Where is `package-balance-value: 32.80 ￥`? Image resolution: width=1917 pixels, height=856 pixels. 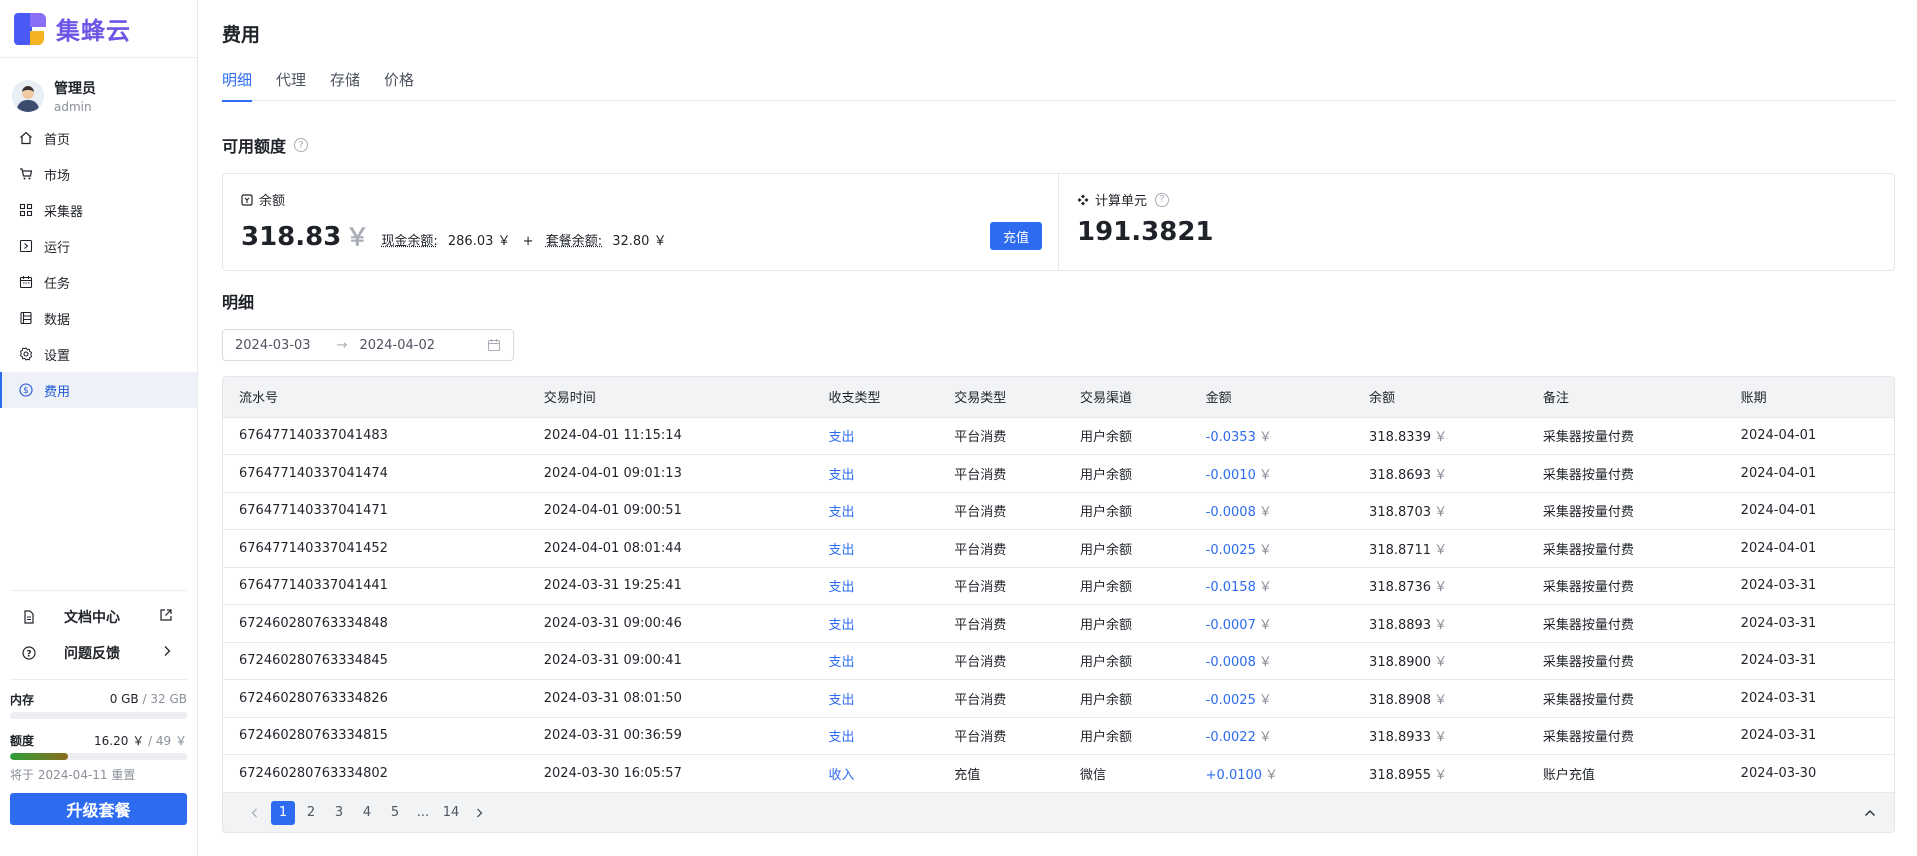 package-balance-value: 32.80 ￥ is located at coordinates (639, 241).